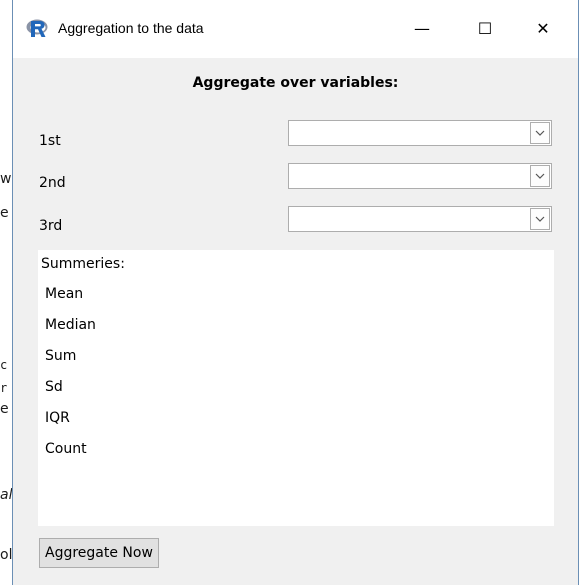 The width and height of the screenshot is (579, 585). Describe the element at coordinates (70, 453) in the screenshot. I see `summary-item-count: Count` at that location.